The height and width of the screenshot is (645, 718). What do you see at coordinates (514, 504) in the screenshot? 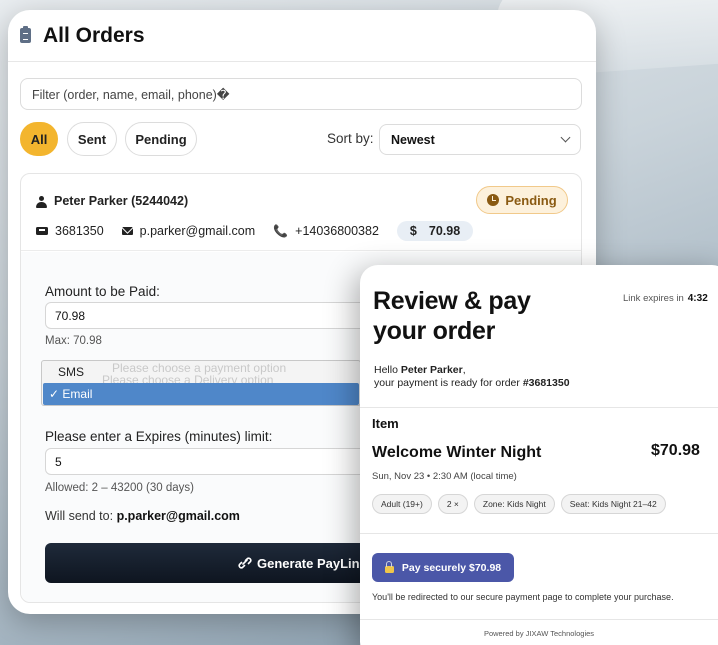
I see `tag-zone: Zone: Kids Night` at bounding box center [514, 504].